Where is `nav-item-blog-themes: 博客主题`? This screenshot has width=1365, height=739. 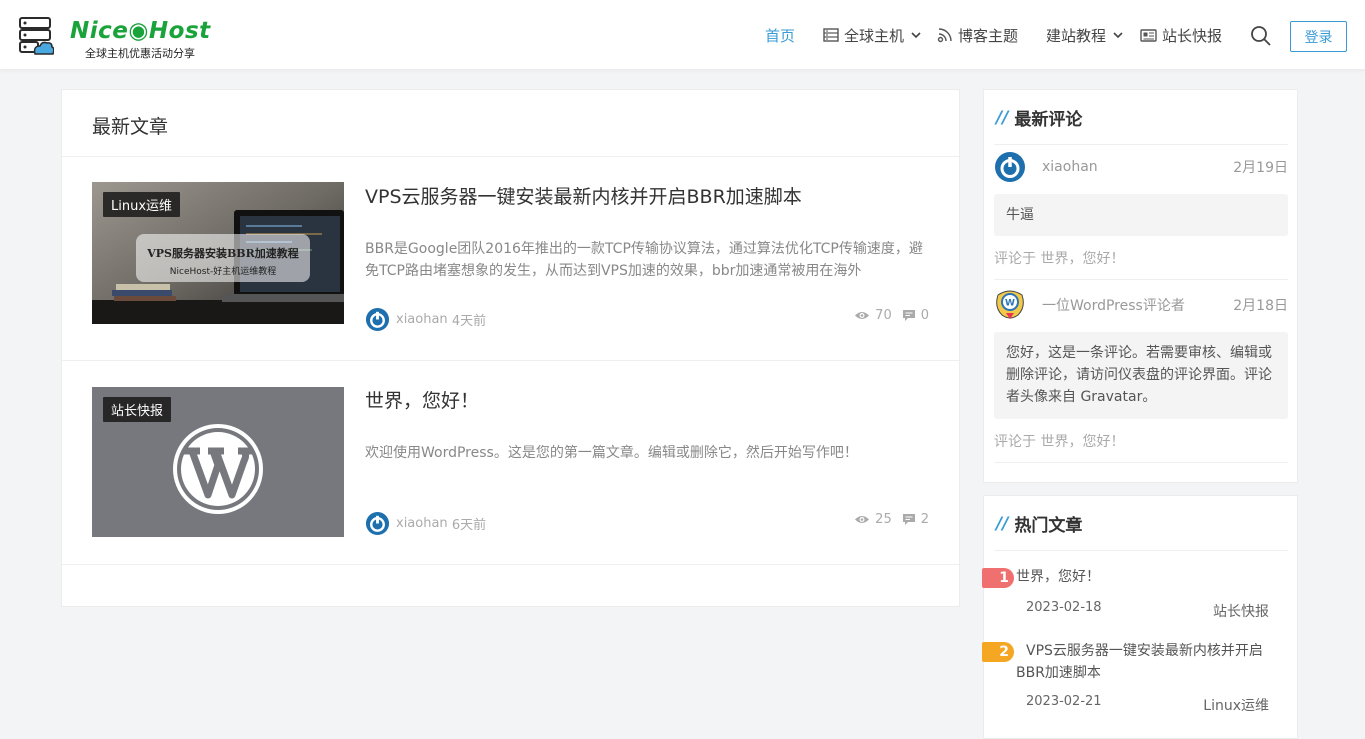
nav-item-blog-themes: 博客主题 is located at coordinates (977, 35).